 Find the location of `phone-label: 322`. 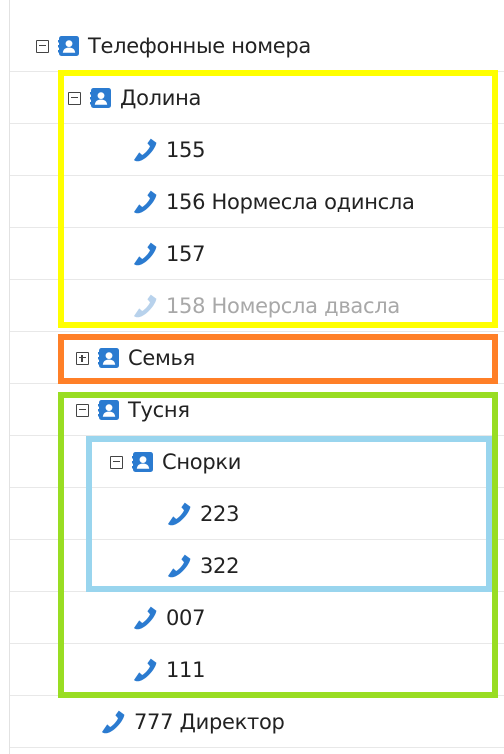

phone-label: 322 is located at coordinates (220, 566).